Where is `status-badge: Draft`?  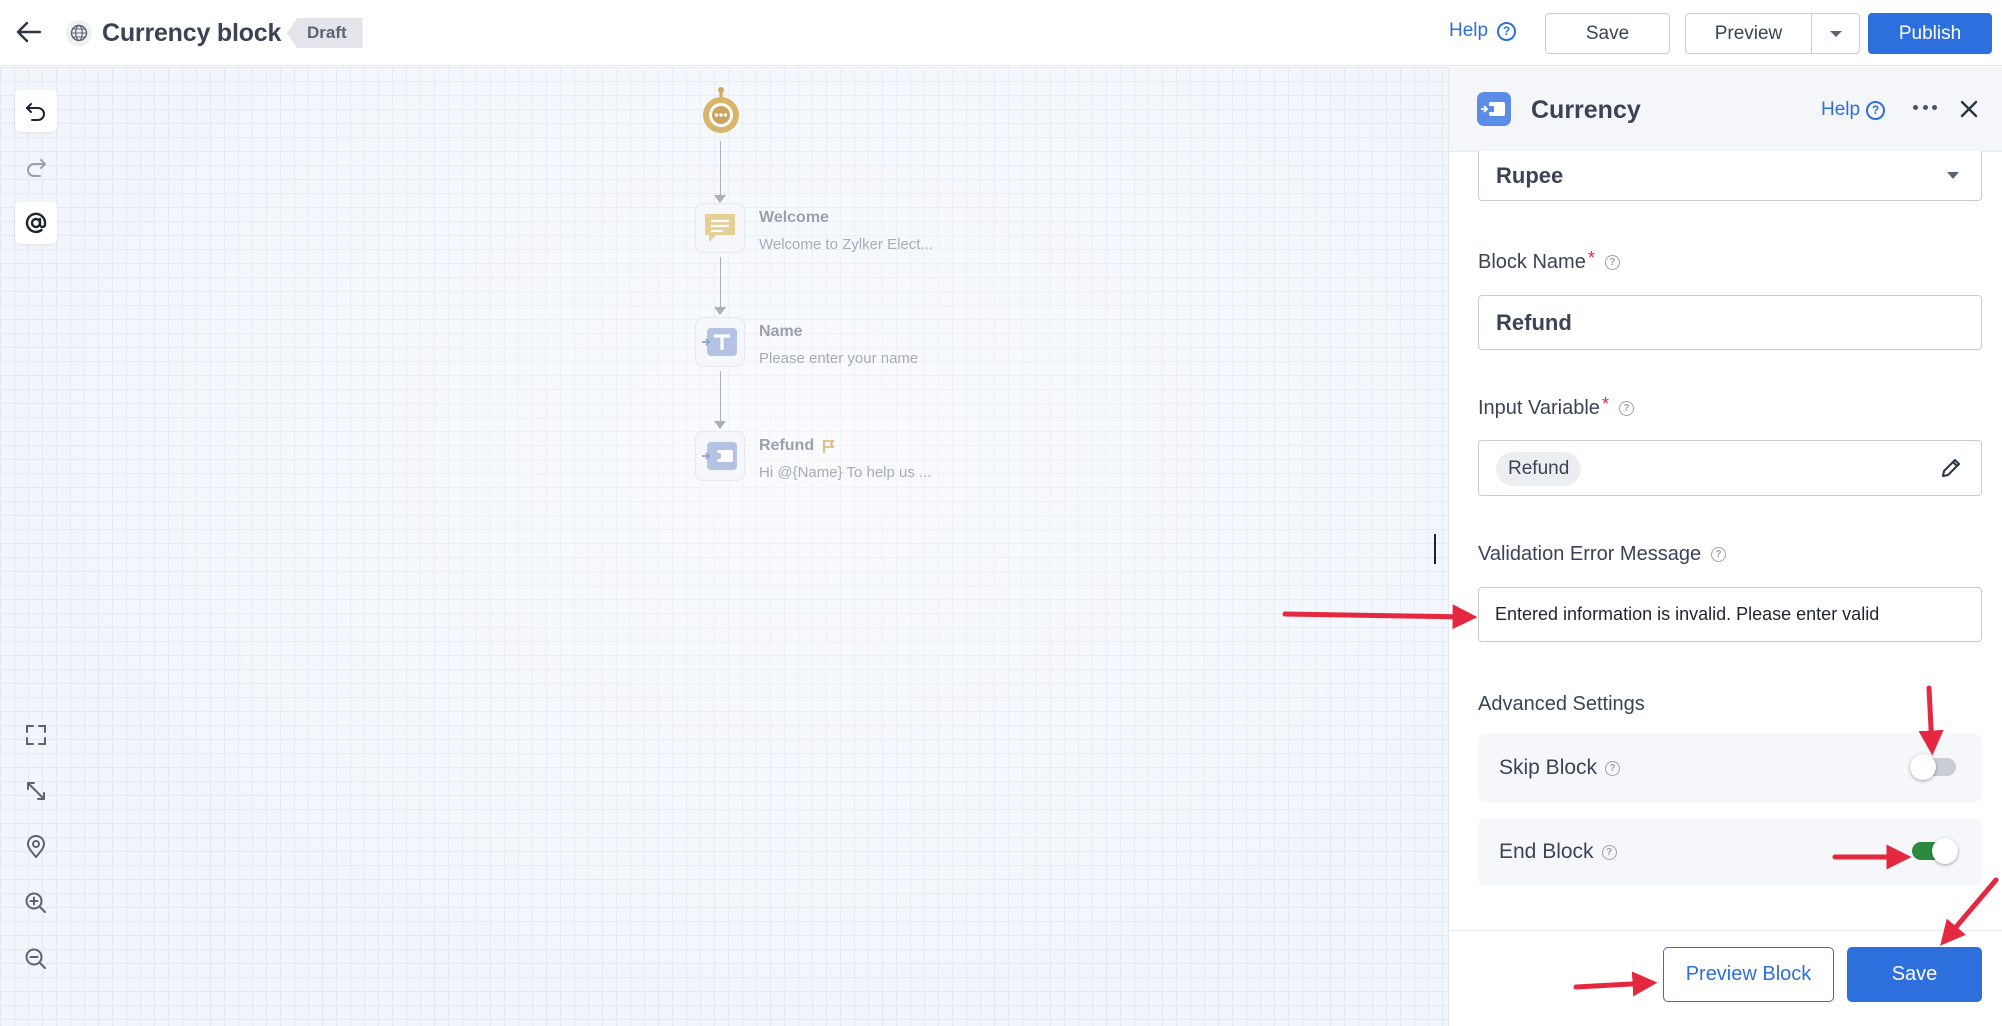
status-badge: Draft is located at coordinates (325, 33).